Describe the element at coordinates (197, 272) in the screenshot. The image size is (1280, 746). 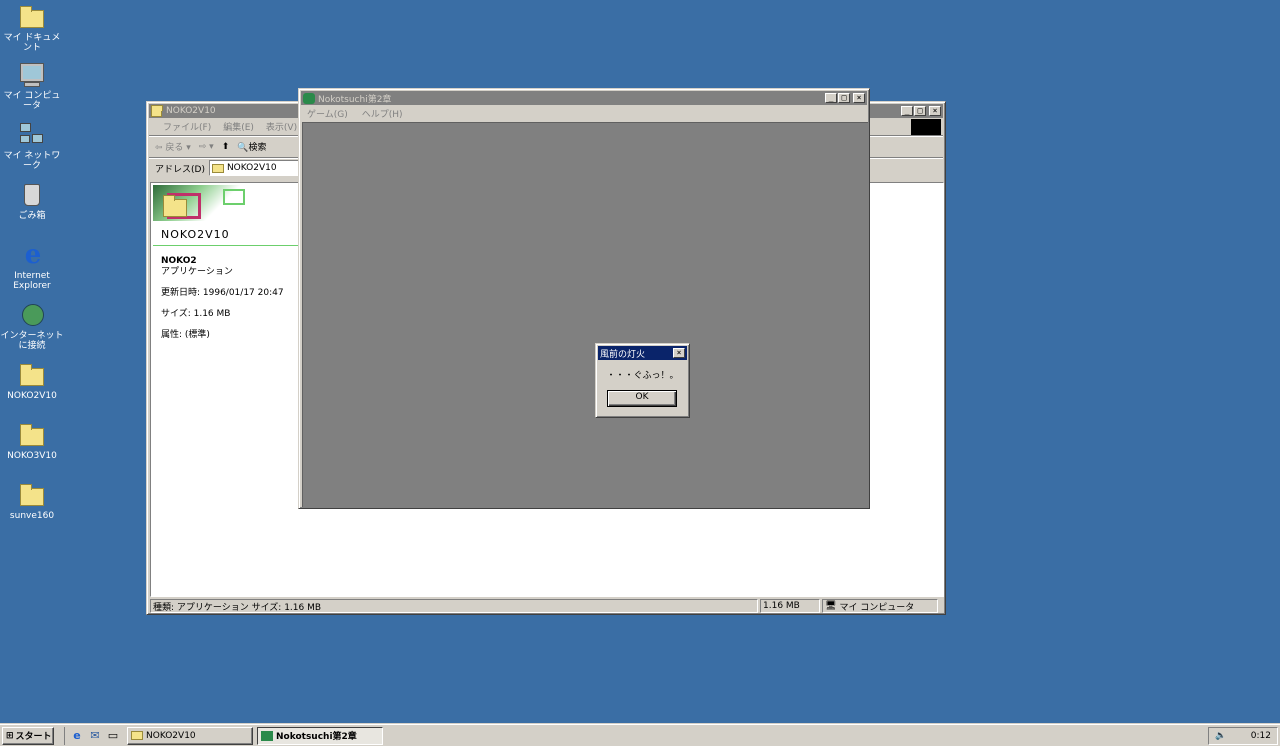
I see `item-type: アプリケーション` at that location.